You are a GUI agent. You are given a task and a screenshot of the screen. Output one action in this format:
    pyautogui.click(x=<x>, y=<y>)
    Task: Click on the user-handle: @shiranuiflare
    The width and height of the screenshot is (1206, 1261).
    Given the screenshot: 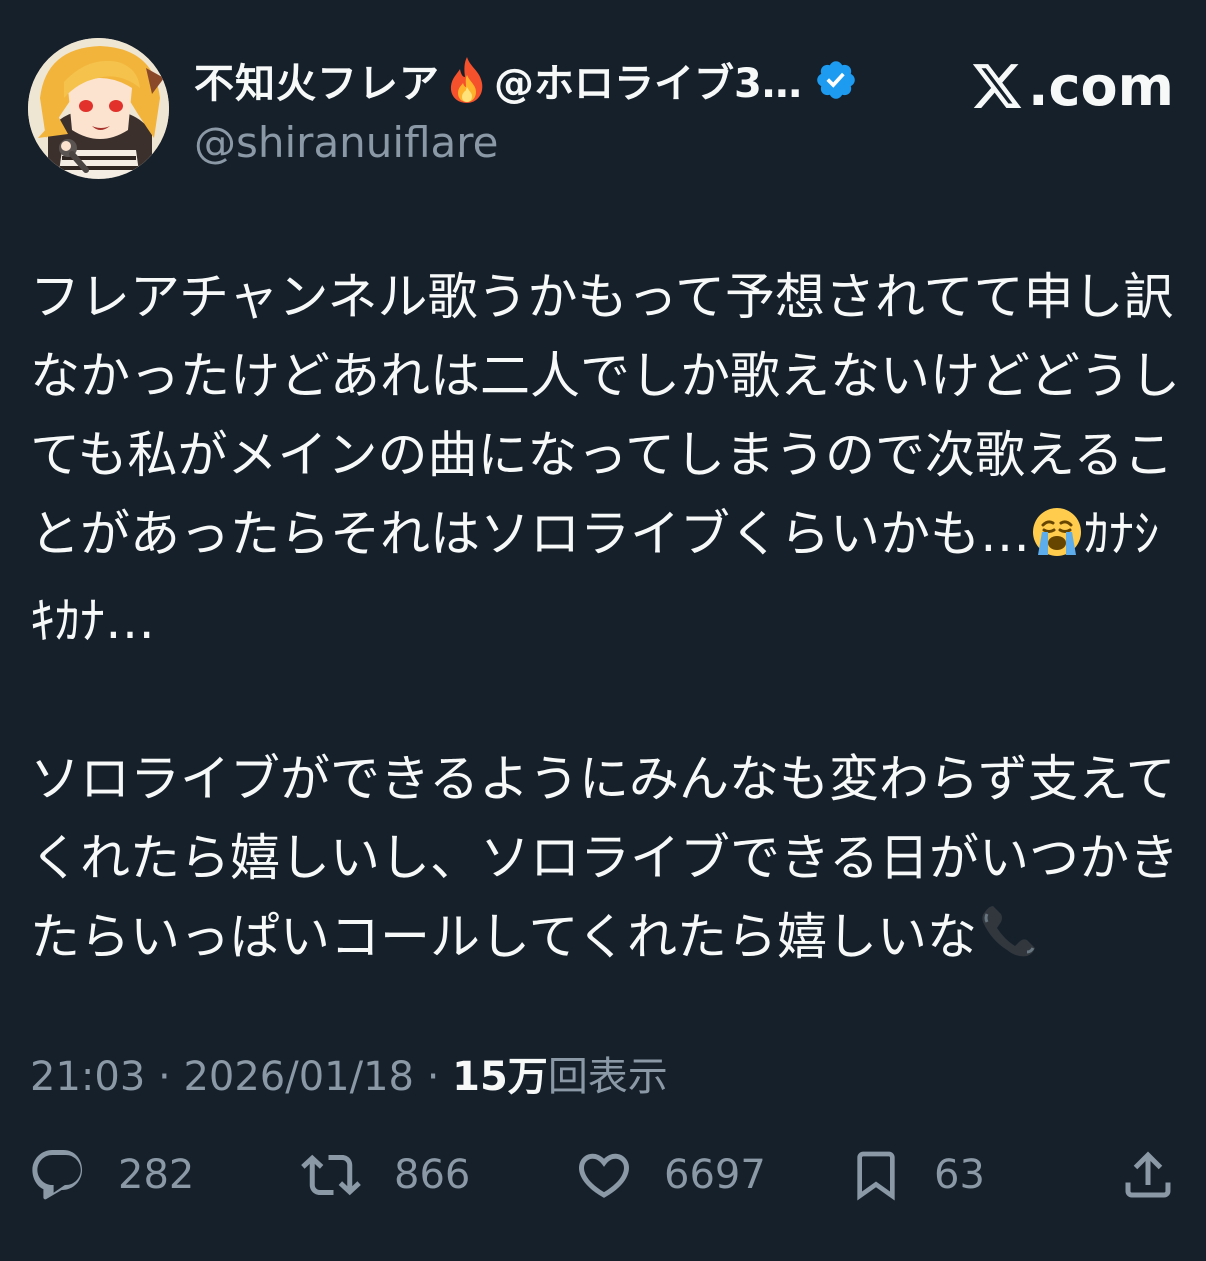 What is the action you would take?
    pyautogui.click(x=346, y=142)
    